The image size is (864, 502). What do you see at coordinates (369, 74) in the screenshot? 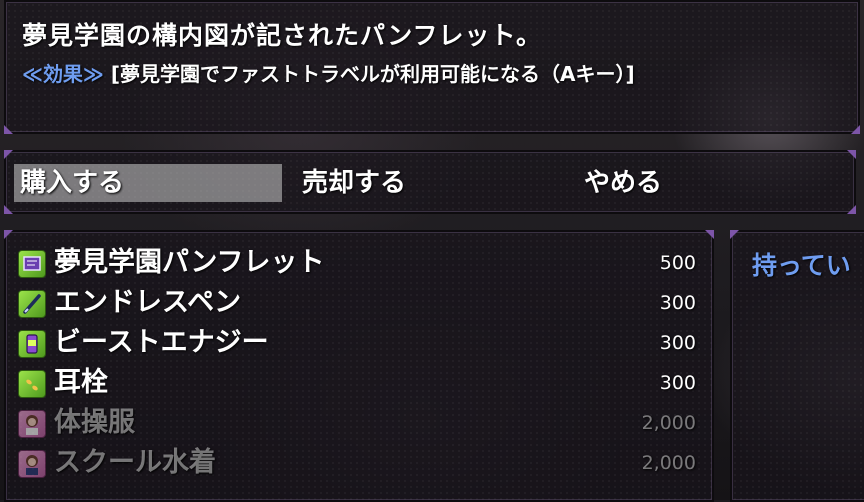
I see `effect-text: [夢見学園でファストトラベルが利用可能になる（Aキー）]` at bounding box center [369, 74].